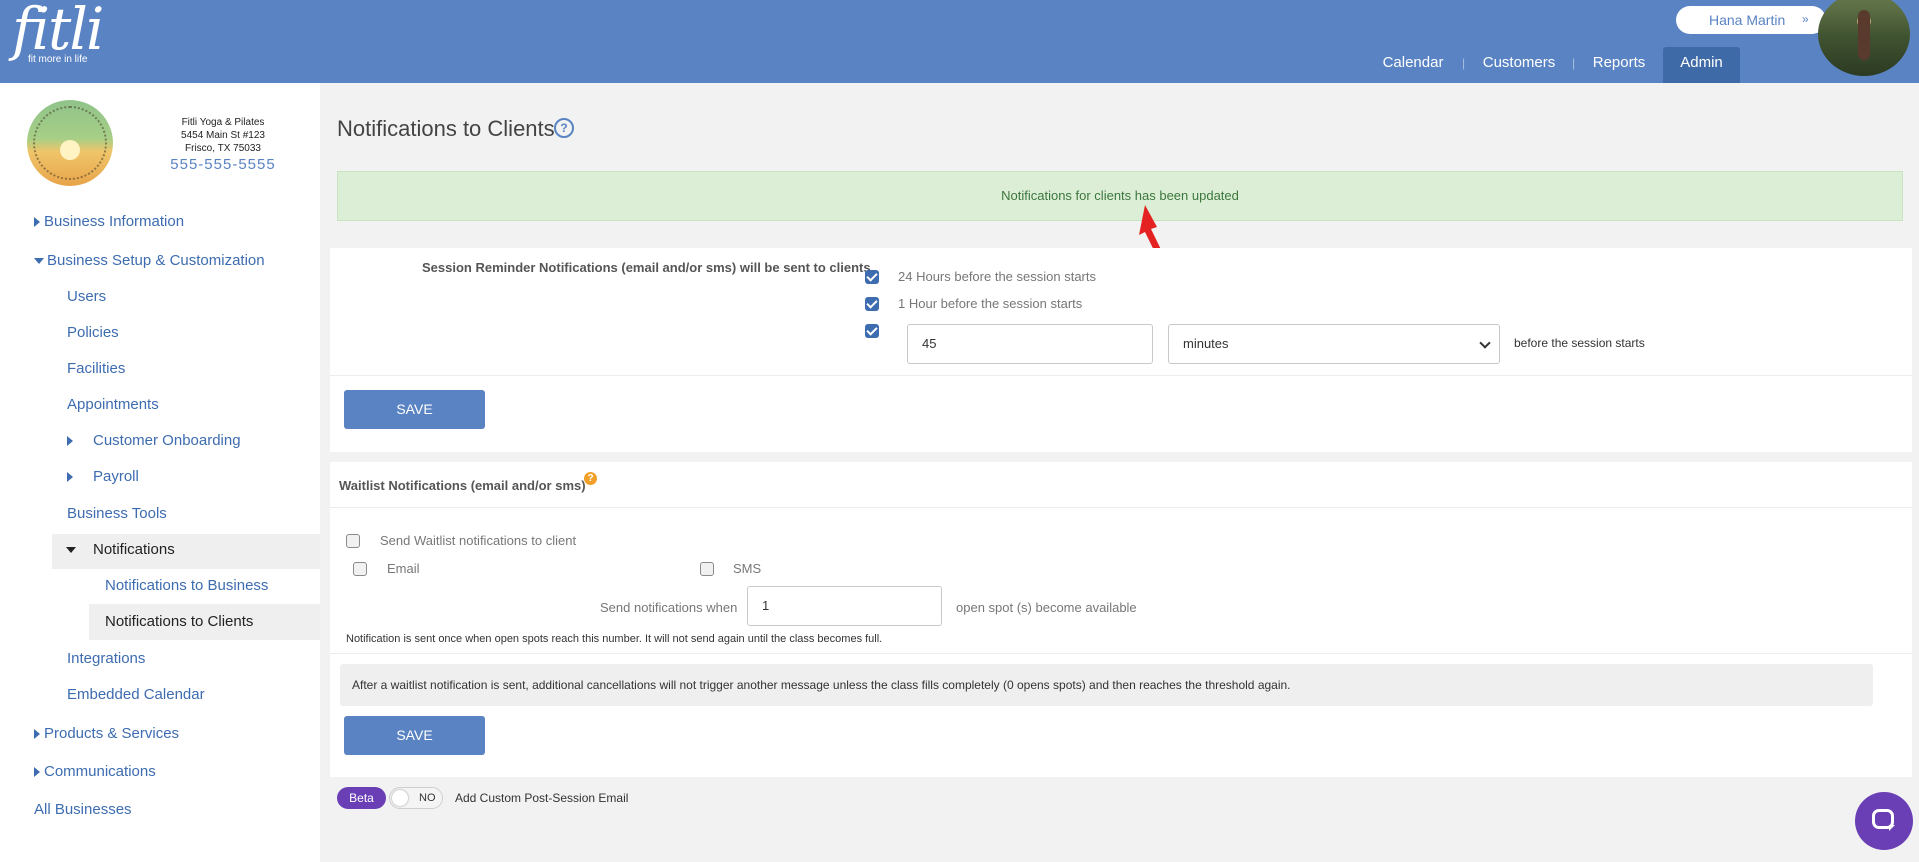  What do you see at coordinates (223, 135) in the screenshot?
I see `business-address-line1: 5454 Main St #123` at bounding box center [223, 135].